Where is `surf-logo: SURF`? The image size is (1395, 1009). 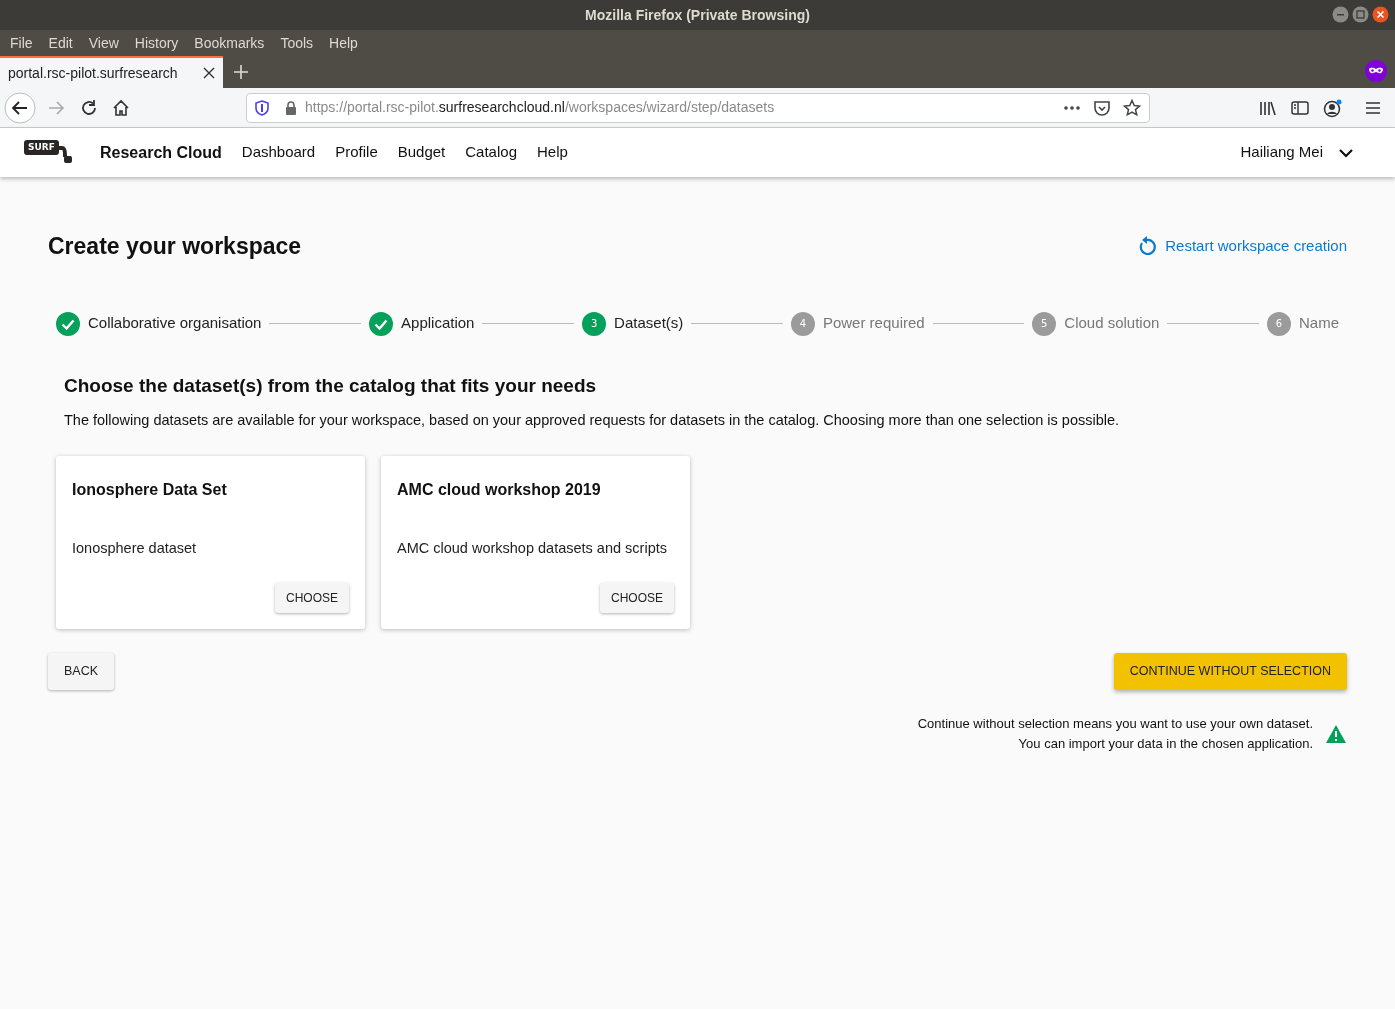
surf-logo: SURF is located at coordinates (49, 152).